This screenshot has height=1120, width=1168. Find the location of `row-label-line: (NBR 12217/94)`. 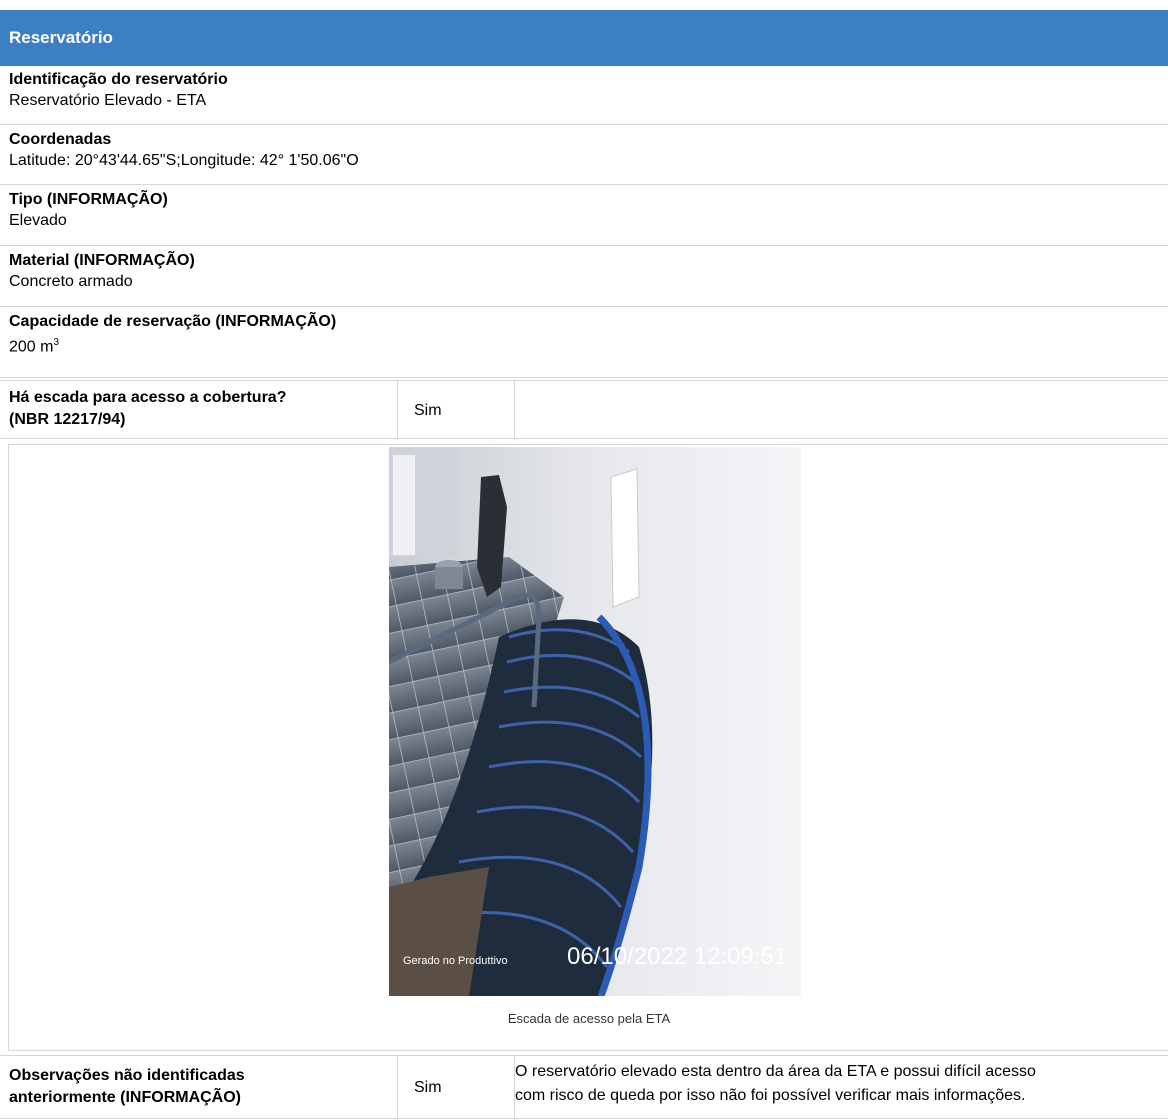

row-label-line: (NBR 12217/94) is located at coordinates (67, 419).